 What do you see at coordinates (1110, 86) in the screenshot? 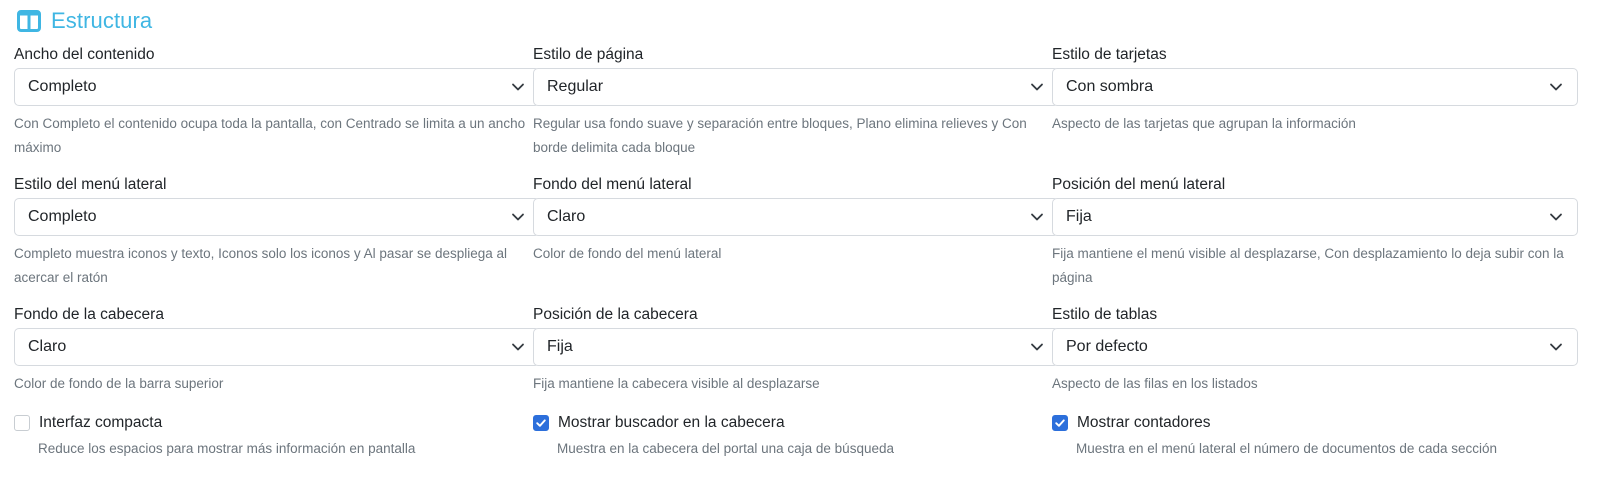
I see `select-value: Con sombra` at bounding box center [1110, 86].